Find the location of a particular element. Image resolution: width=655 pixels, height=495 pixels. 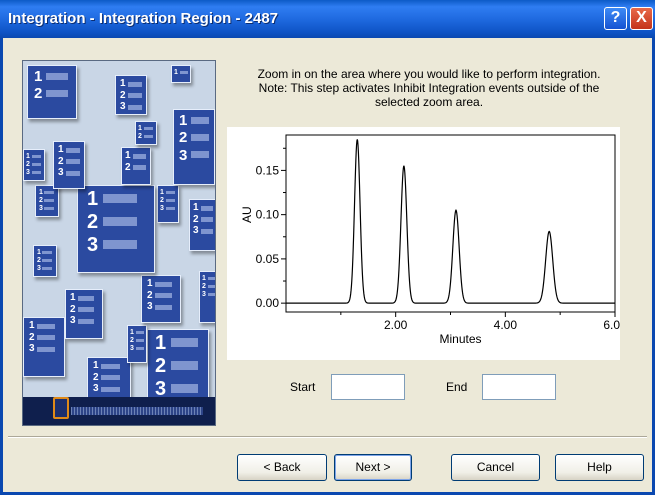

help-button: Help is located at coordinates (599, 467).